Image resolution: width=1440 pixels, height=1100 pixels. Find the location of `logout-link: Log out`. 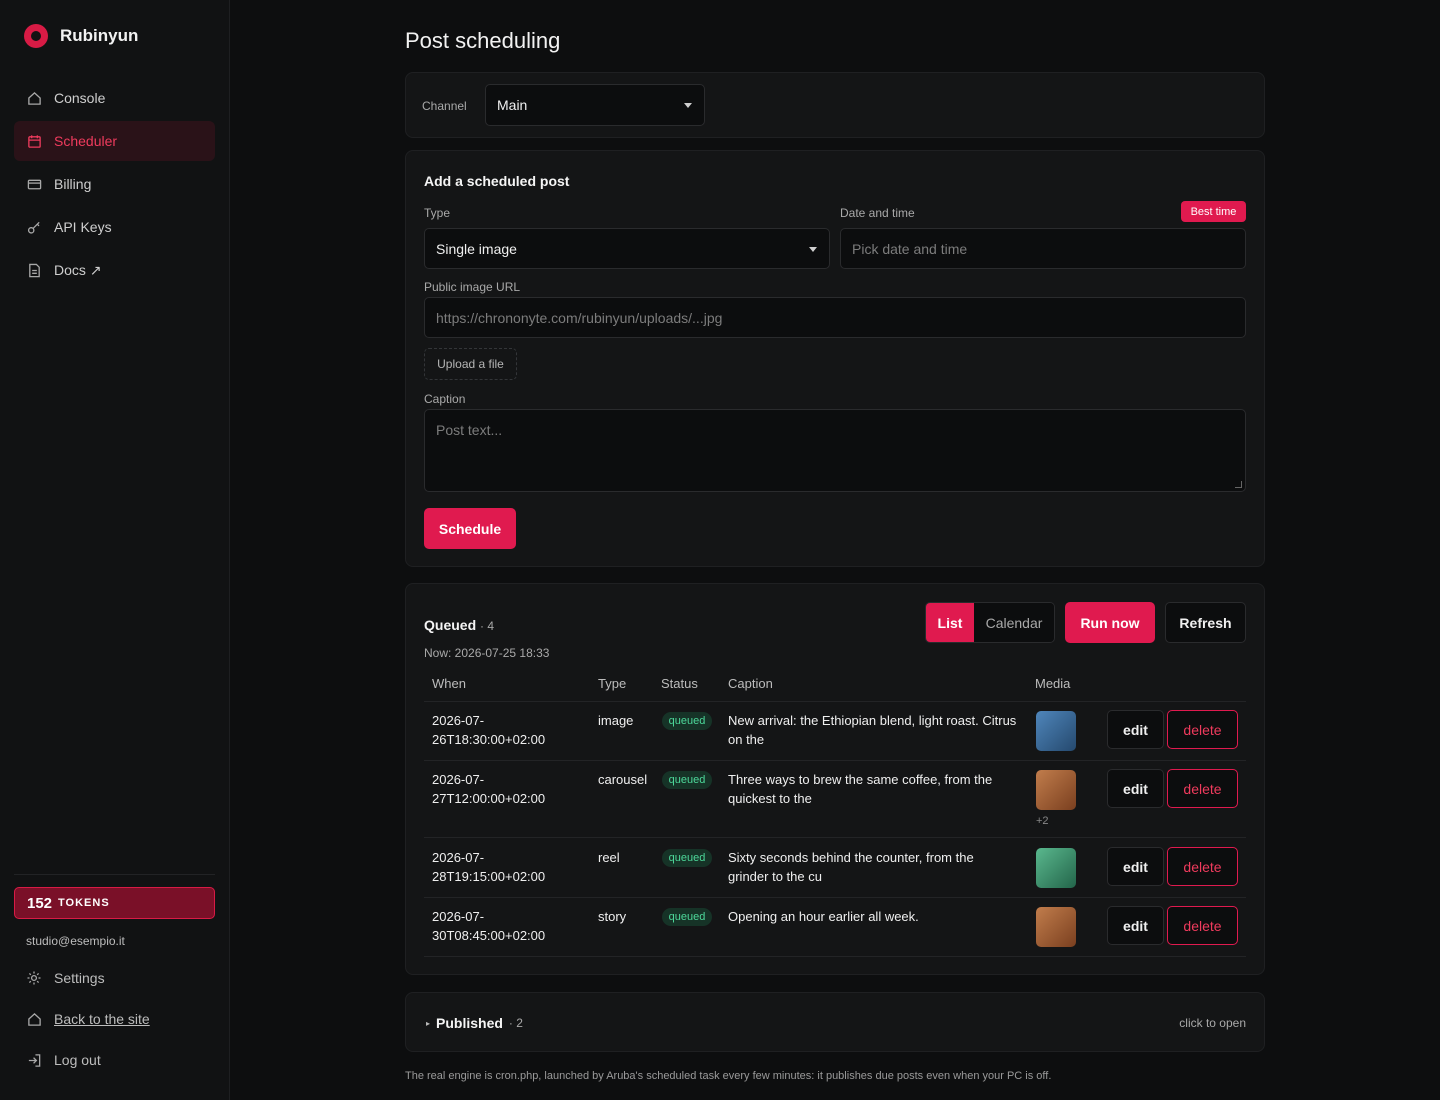

logout-link: Log out is located at coordinates (63, 1060).